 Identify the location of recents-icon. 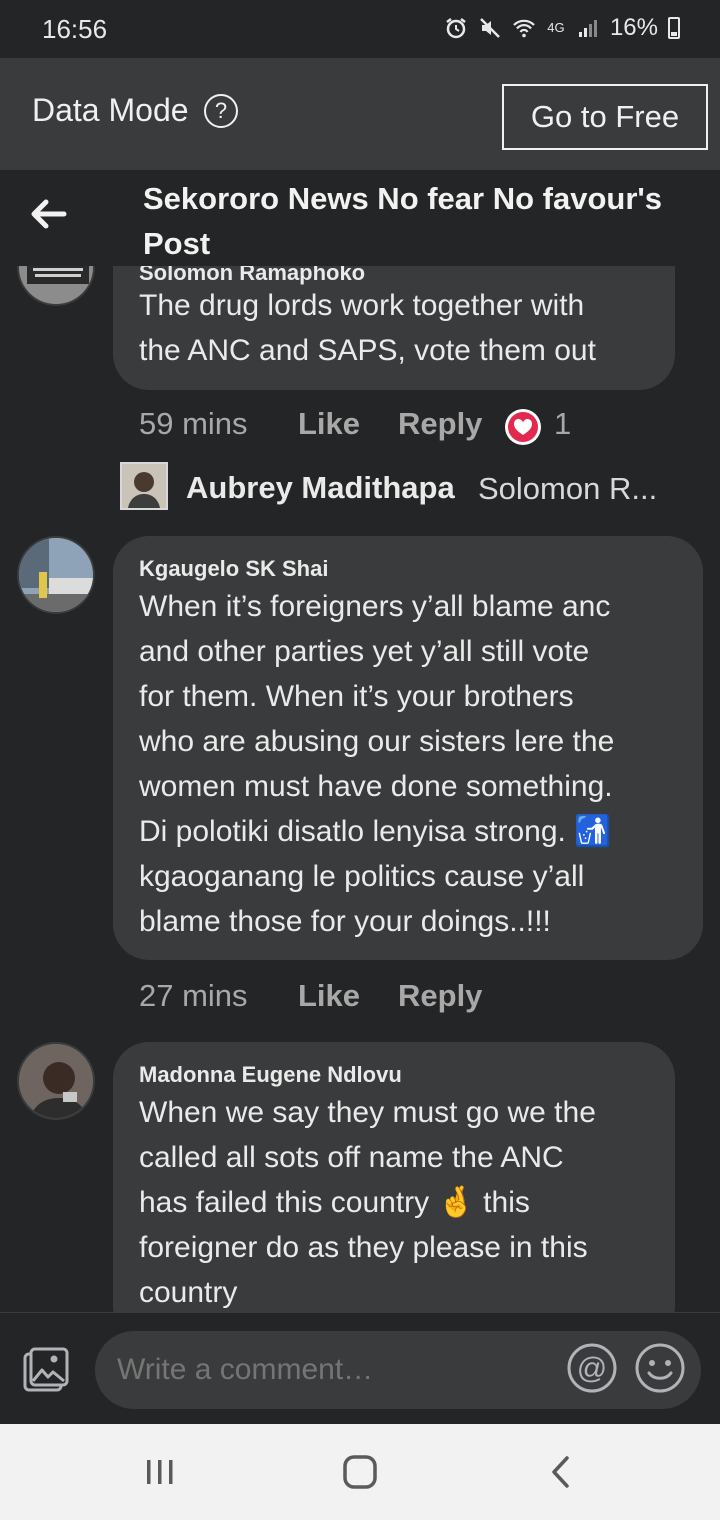
(160, 1472).